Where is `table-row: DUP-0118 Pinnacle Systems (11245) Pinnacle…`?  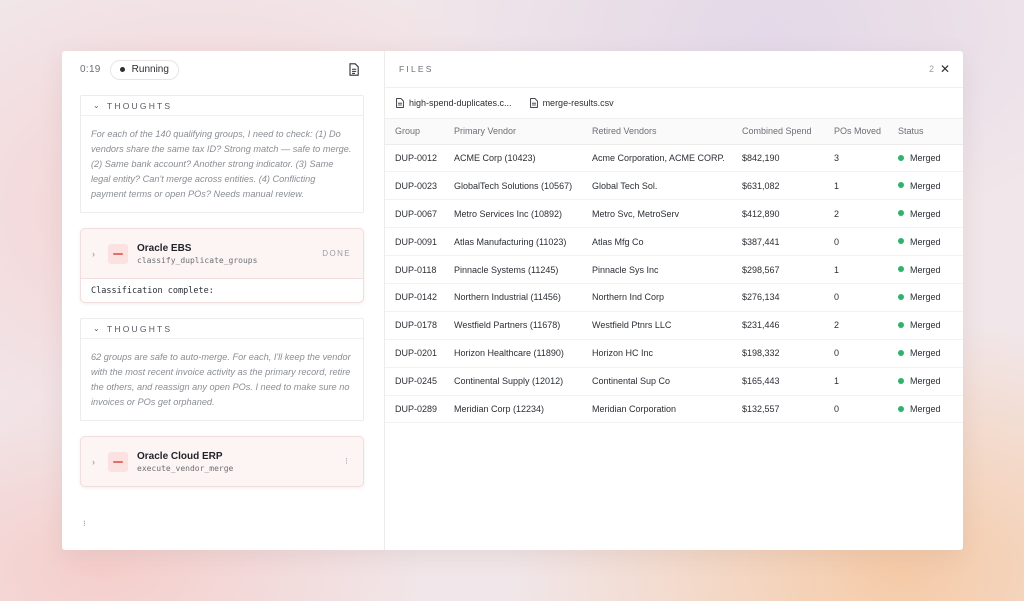
table-row: DUP-0118 Pinnacle Systems (11245) Pinnacle… is located at coordinates (674, 269).